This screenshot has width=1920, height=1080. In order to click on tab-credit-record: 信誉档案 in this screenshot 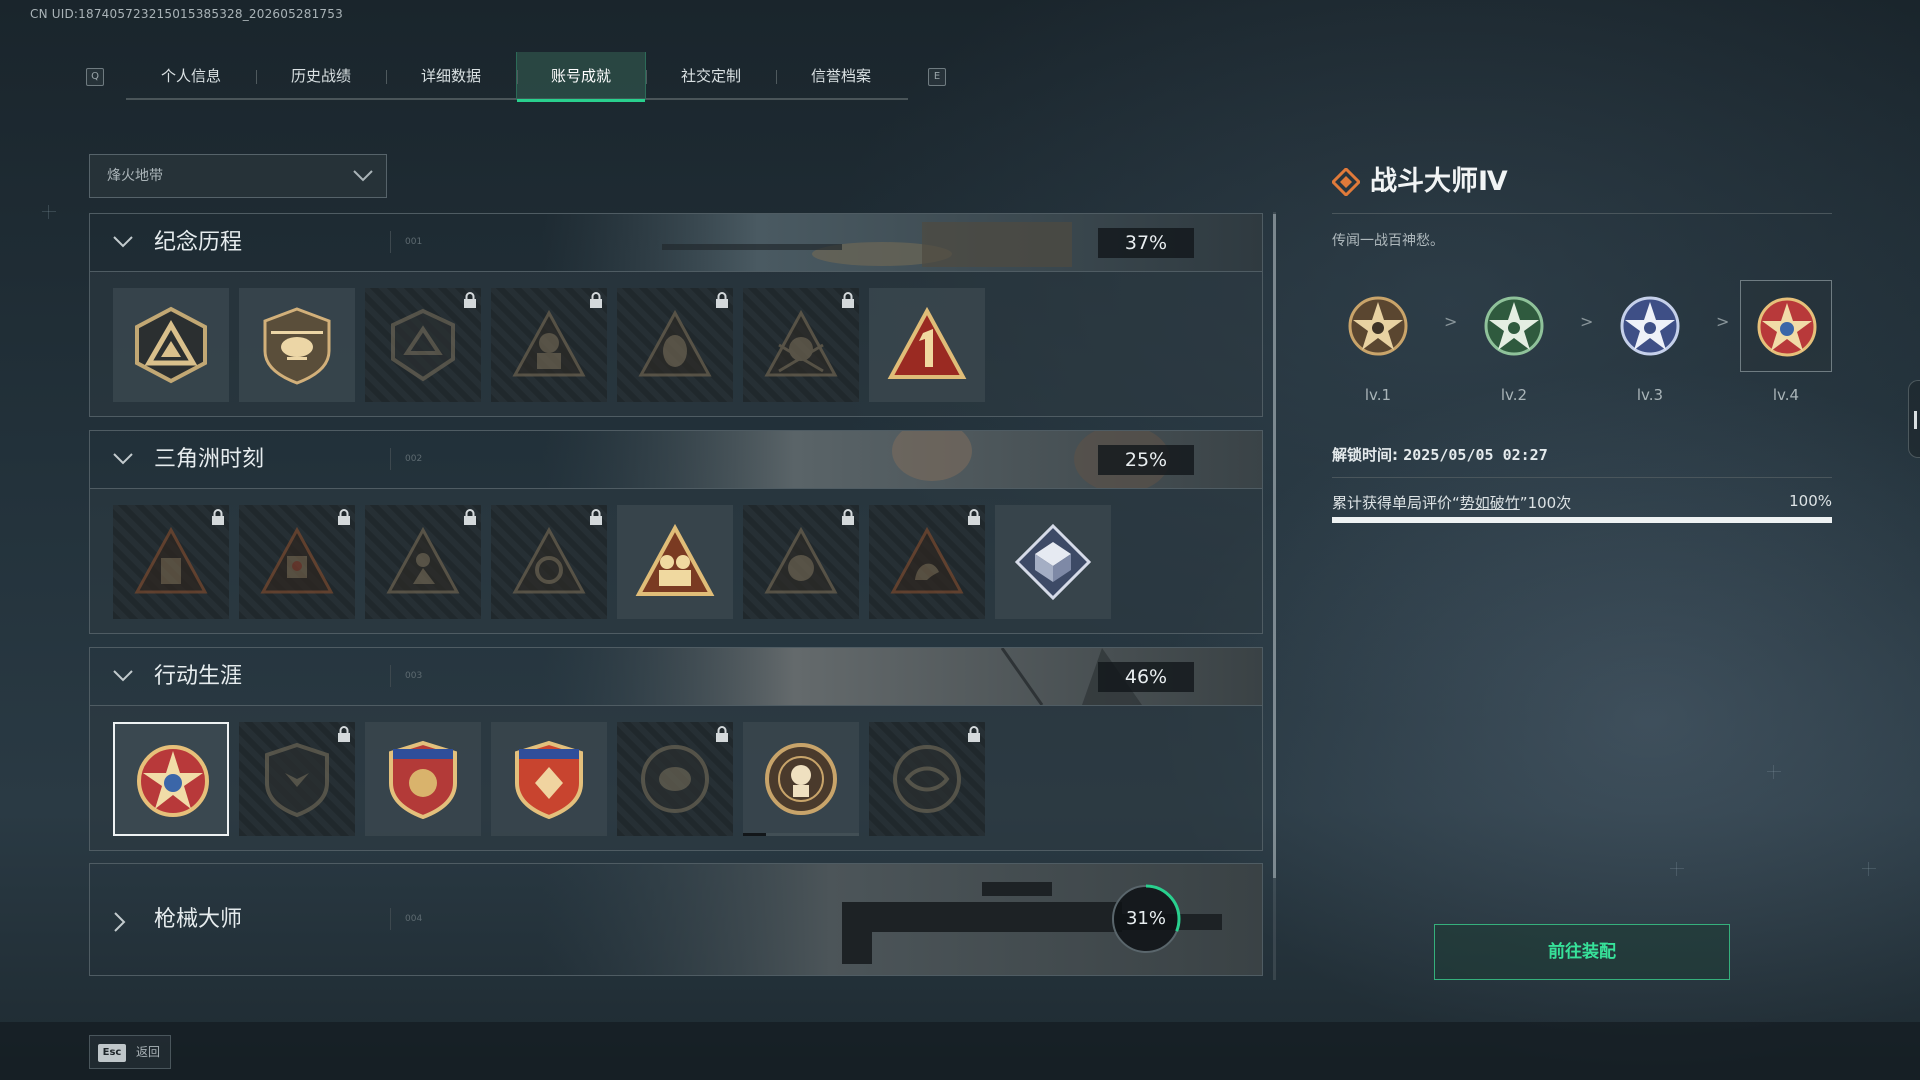, I will do `click(841, 76)`.